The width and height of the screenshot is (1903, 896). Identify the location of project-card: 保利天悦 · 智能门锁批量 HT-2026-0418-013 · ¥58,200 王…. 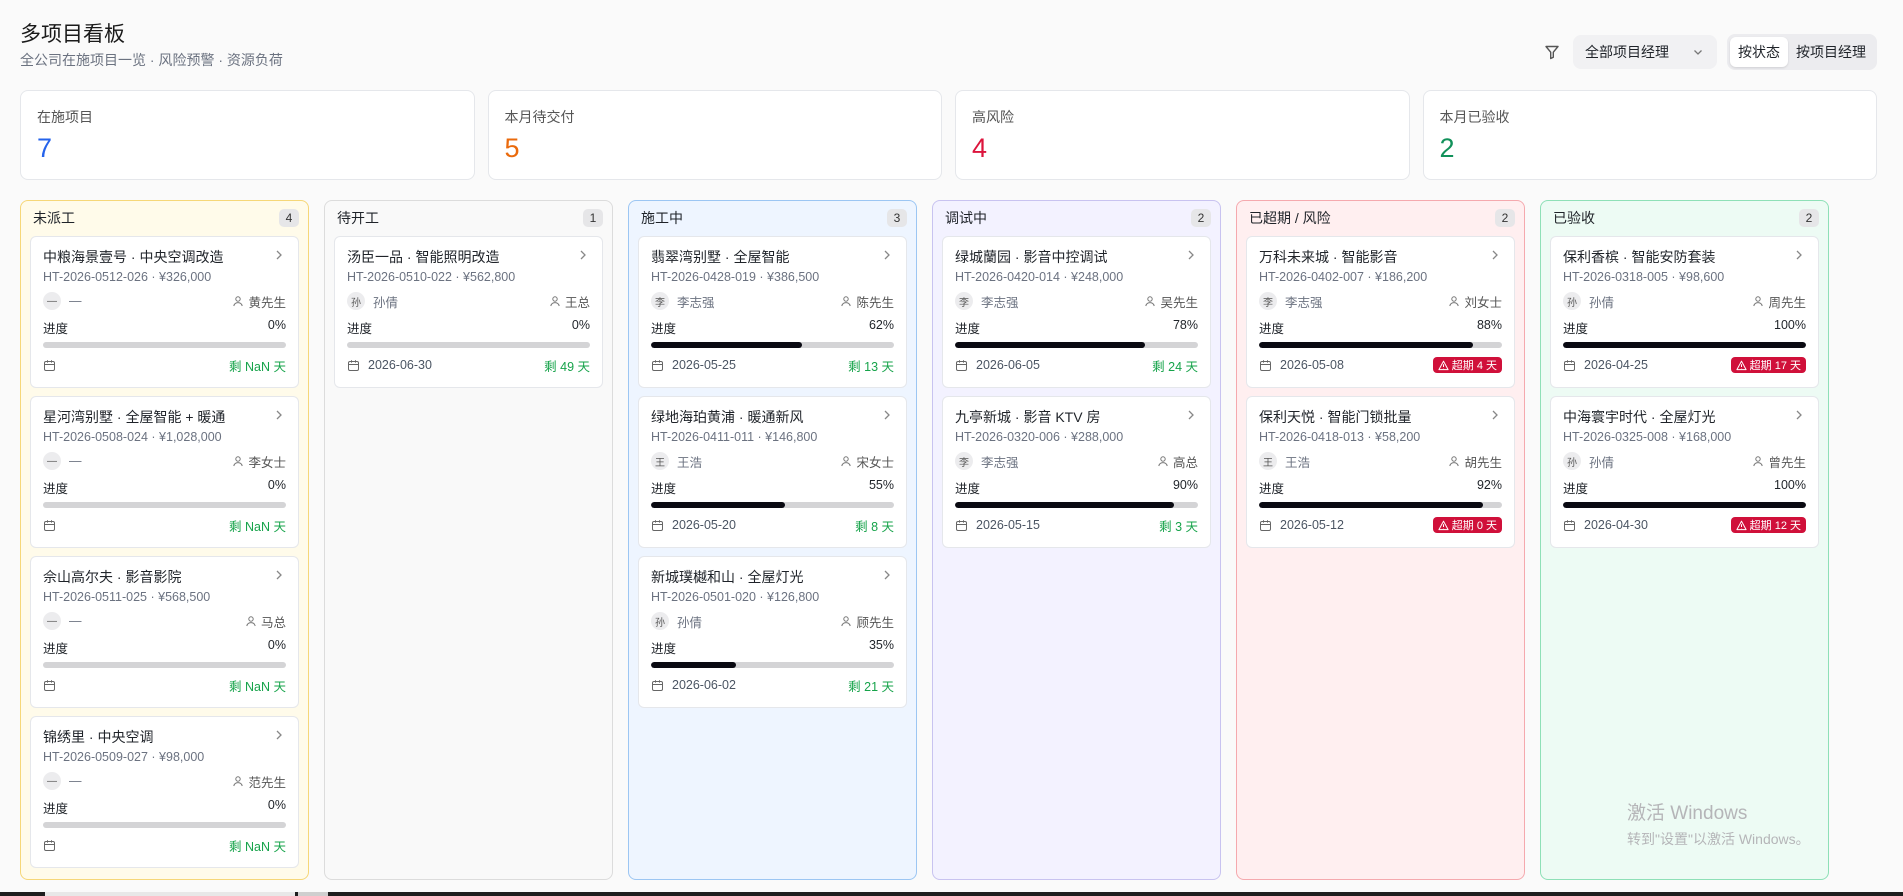
(1380, 472).